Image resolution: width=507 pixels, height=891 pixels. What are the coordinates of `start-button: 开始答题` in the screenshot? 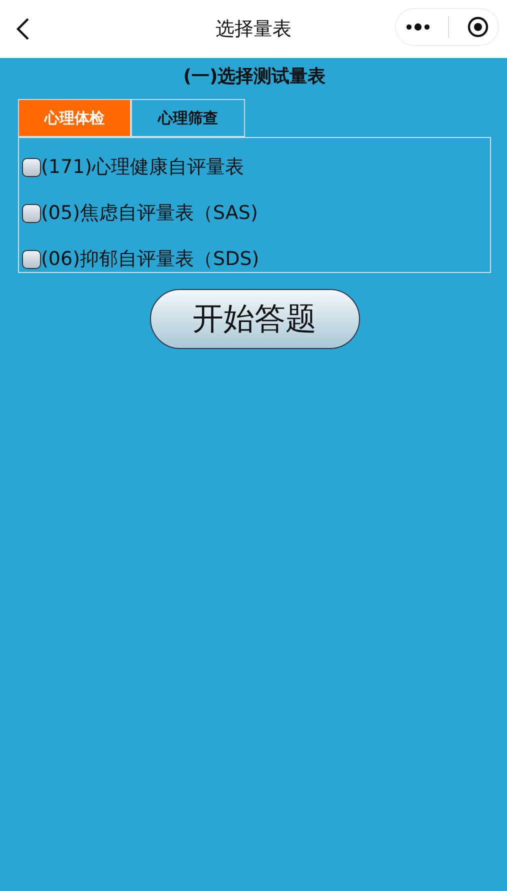 It's located at (255, 319).